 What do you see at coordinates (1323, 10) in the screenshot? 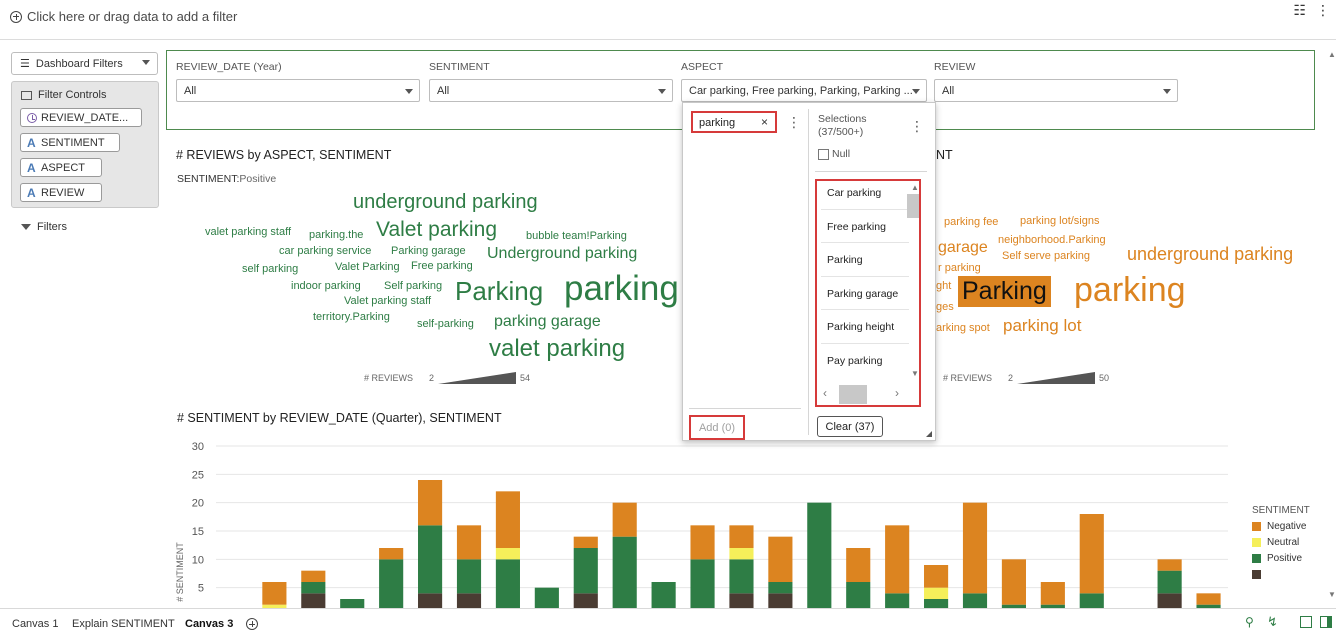
I see `more-options-icon: ⋮` at bounding box center [1323, 10].